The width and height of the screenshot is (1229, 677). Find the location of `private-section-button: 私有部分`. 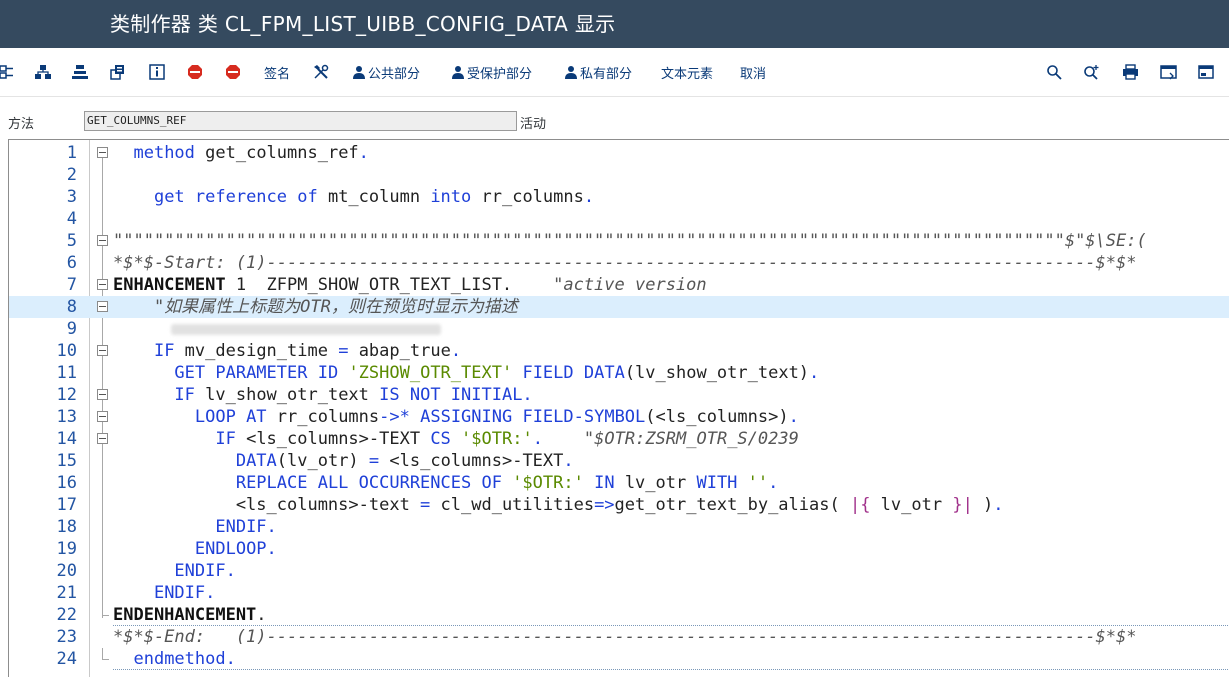

private-section-button: 私有部分 is located at coordinates (598, 72).